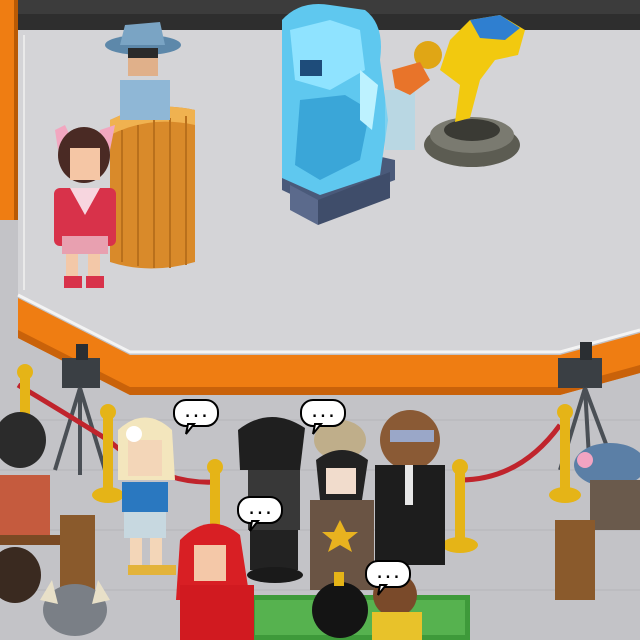  What do you see at coordinates (410, 487) in the screenshot?
I see `avatar-bald-sunglasses` at bounding box center [410, 487].